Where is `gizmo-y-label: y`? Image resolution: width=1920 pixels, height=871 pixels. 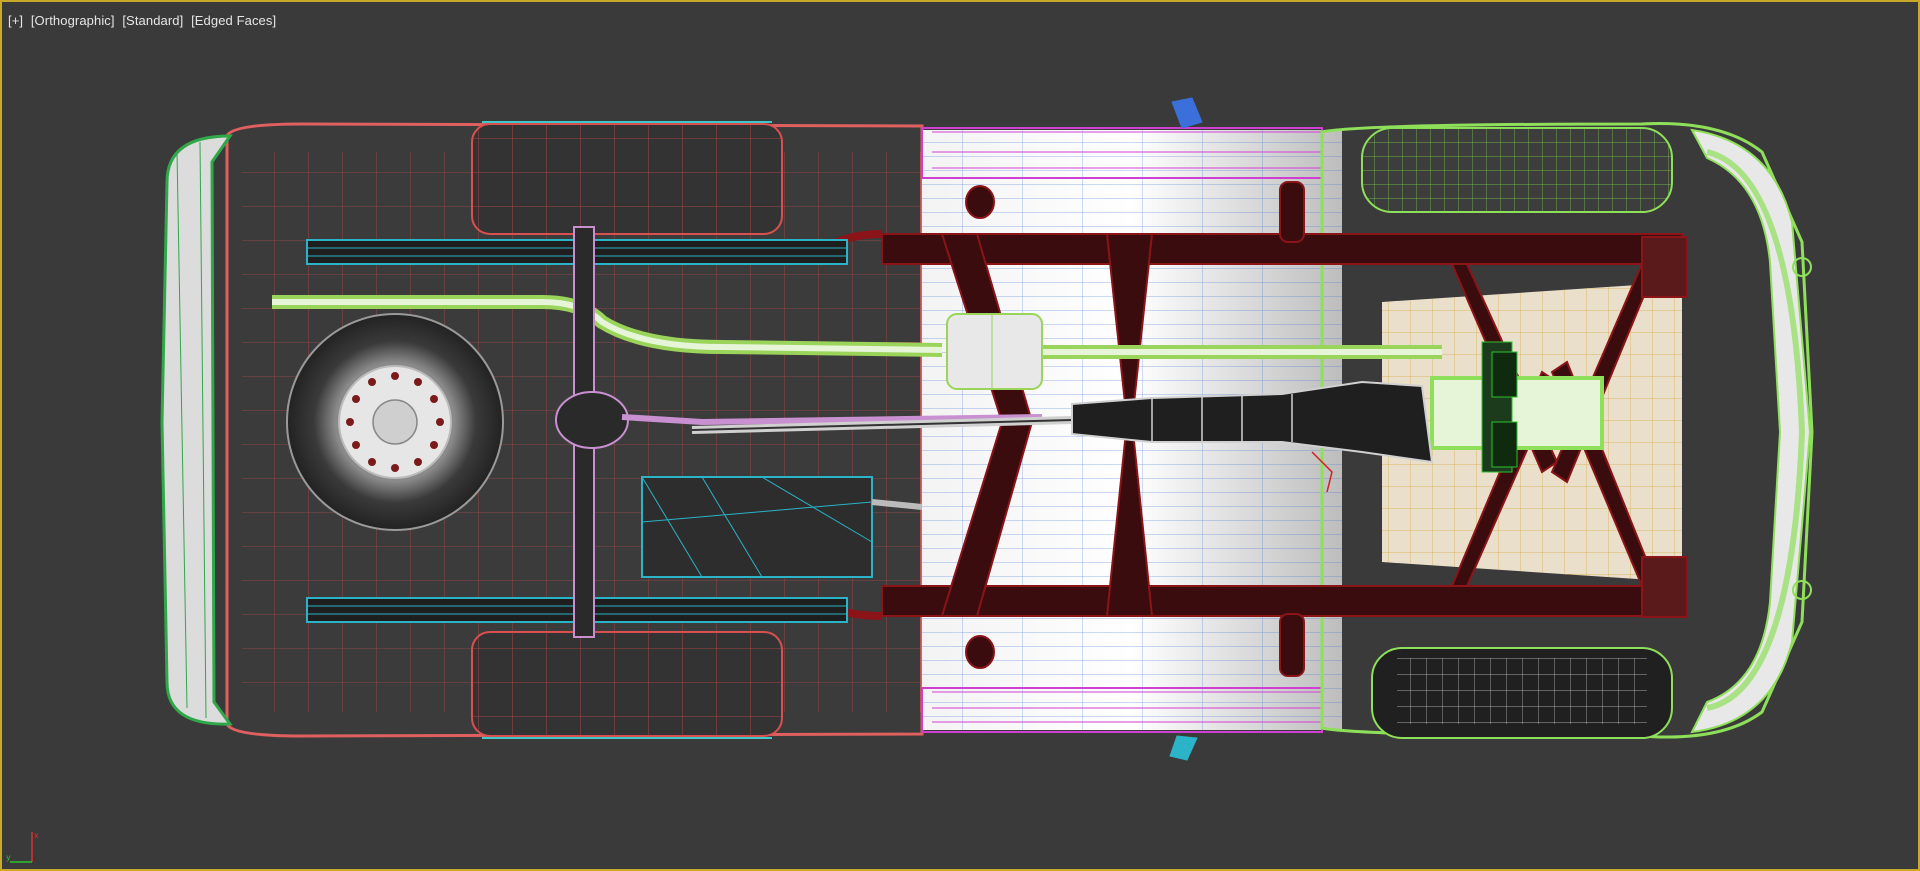 gizmo-y-label: y is located at coordinates (8, 857).